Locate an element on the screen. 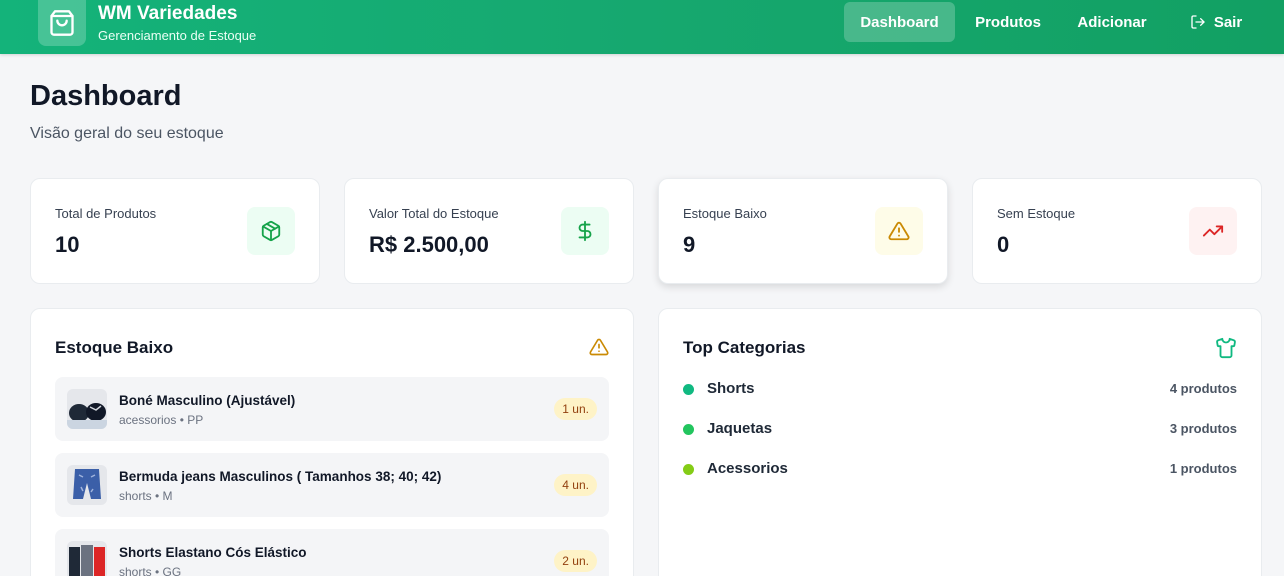  product-meta: acessorios • PP is located at coordinates (161, 420).